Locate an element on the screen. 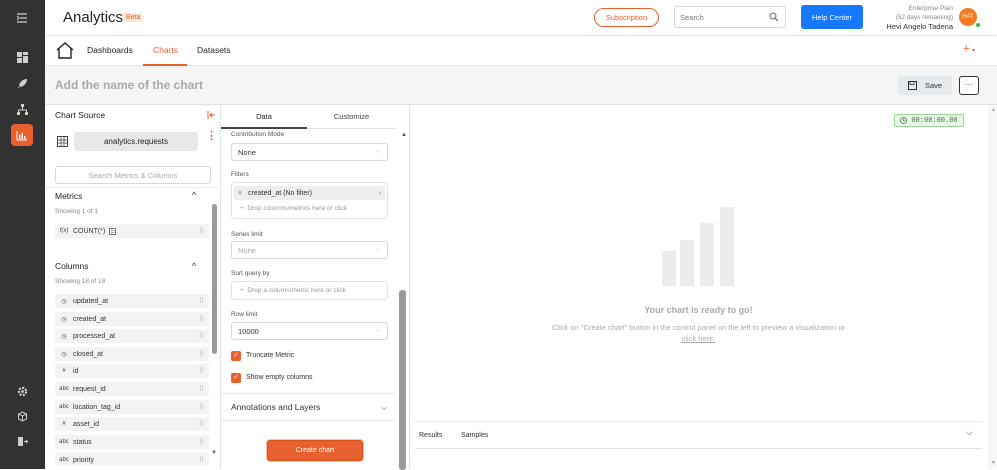  settings-icon is located at coordinates (22, 391).